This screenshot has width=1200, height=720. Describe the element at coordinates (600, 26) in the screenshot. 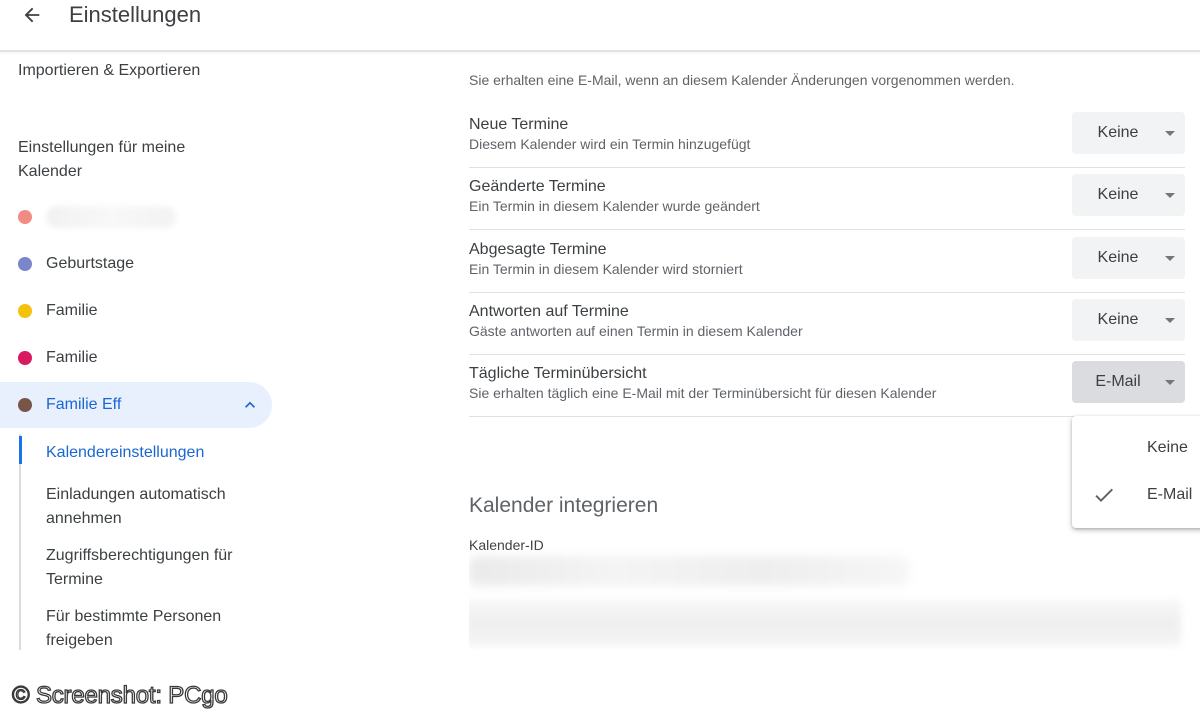

I see `app-header: Einstellungen` at that location.